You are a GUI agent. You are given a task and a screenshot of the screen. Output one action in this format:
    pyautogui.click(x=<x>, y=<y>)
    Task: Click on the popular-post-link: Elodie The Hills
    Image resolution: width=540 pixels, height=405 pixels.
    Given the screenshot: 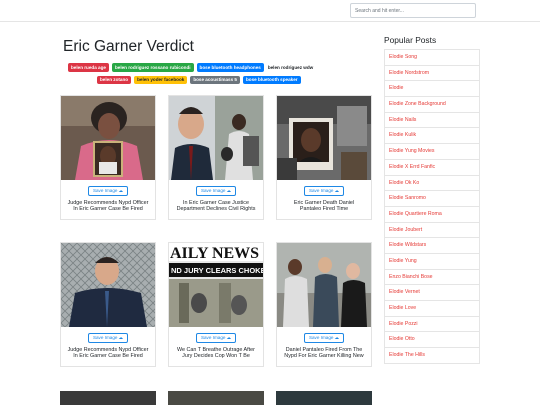 What is the action you would take?
    pyautogui.click(x=432, y=356)
    